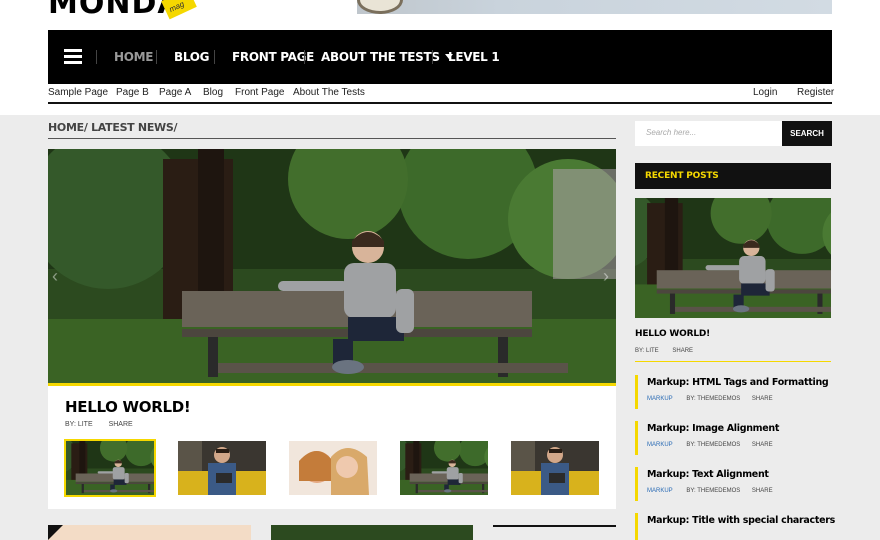 This screenshot has height=540, width=880. I want to click on nav-item-level-1: Level 1, so click(474, 57).